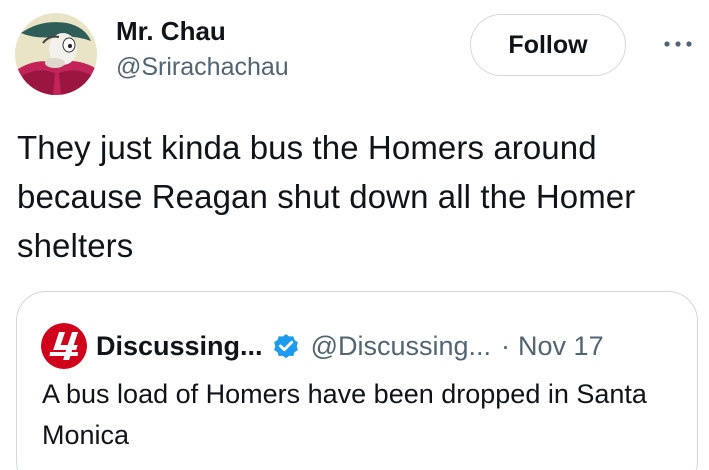 This screenshot has width=709, height=470. I want to click on author-info: Mr. Chau @Srirachachau, so click(202, 49).